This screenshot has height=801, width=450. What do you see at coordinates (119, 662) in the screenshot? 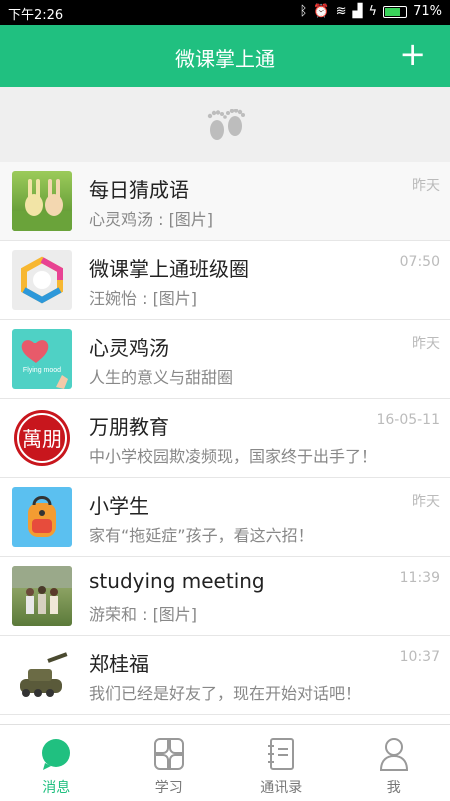
I see `conversation-name: 郑桂福` at bounding box center [119, 662].